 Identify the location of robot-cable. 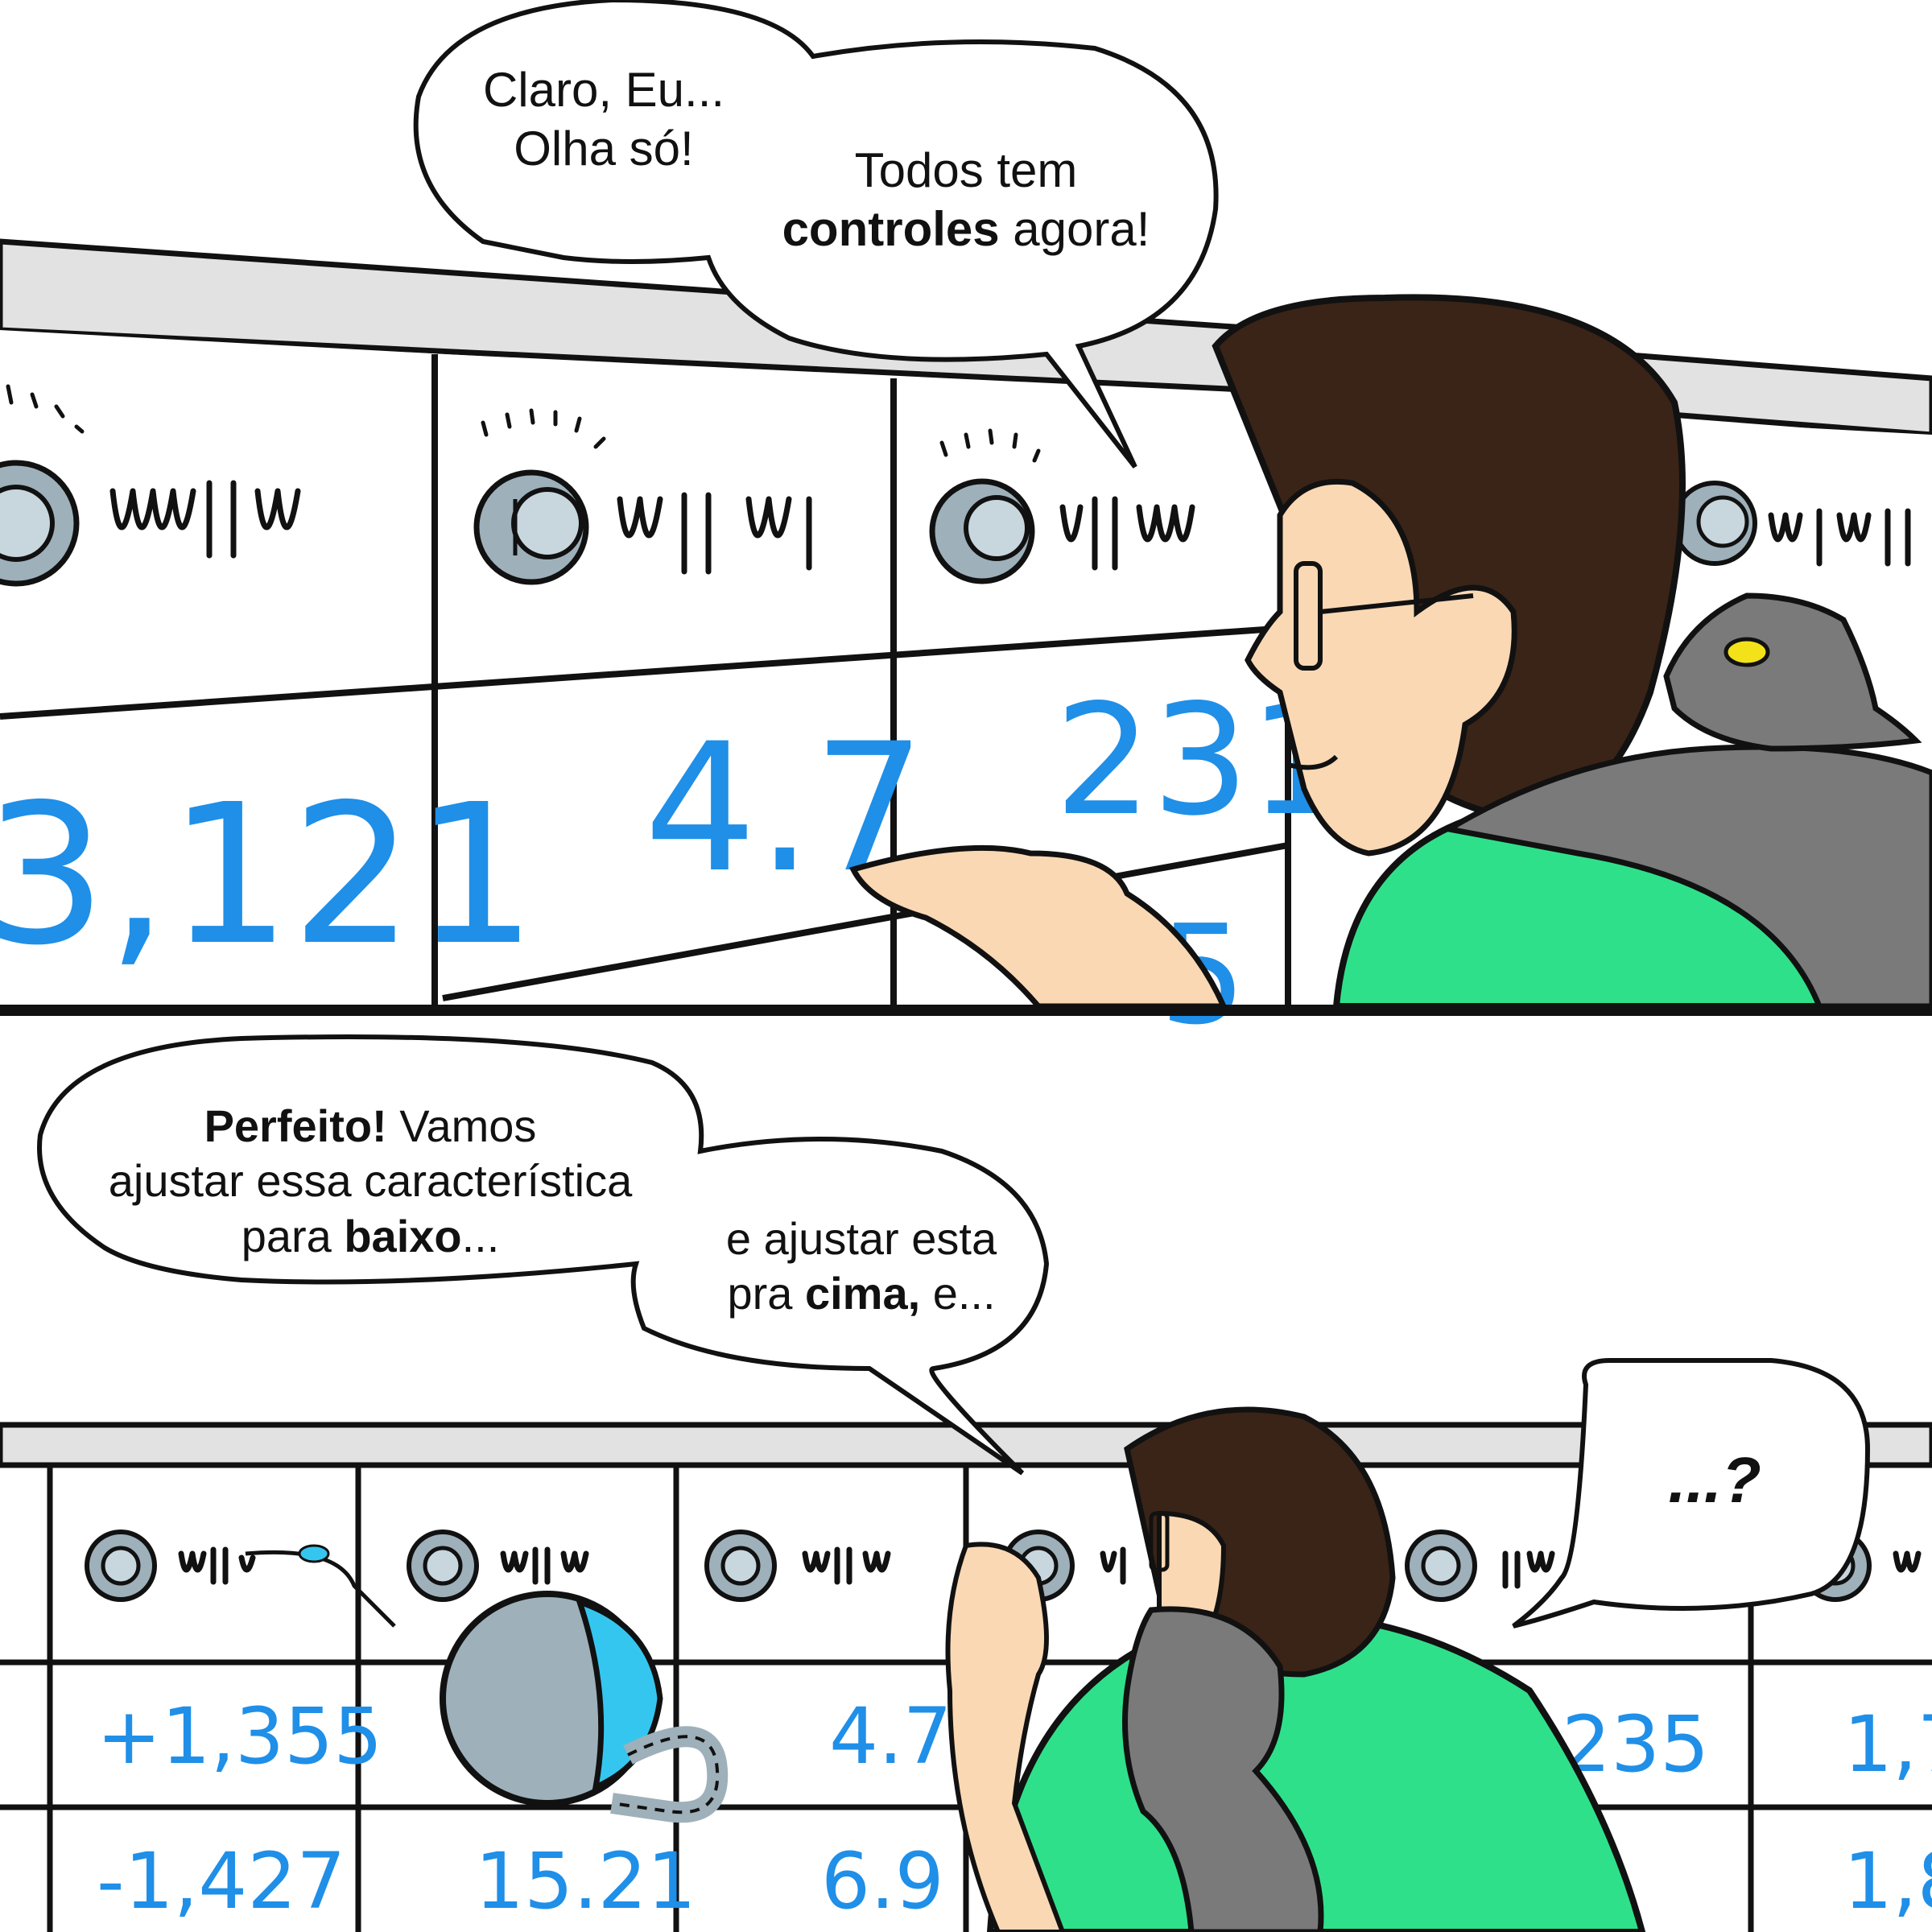
(320, 1589).